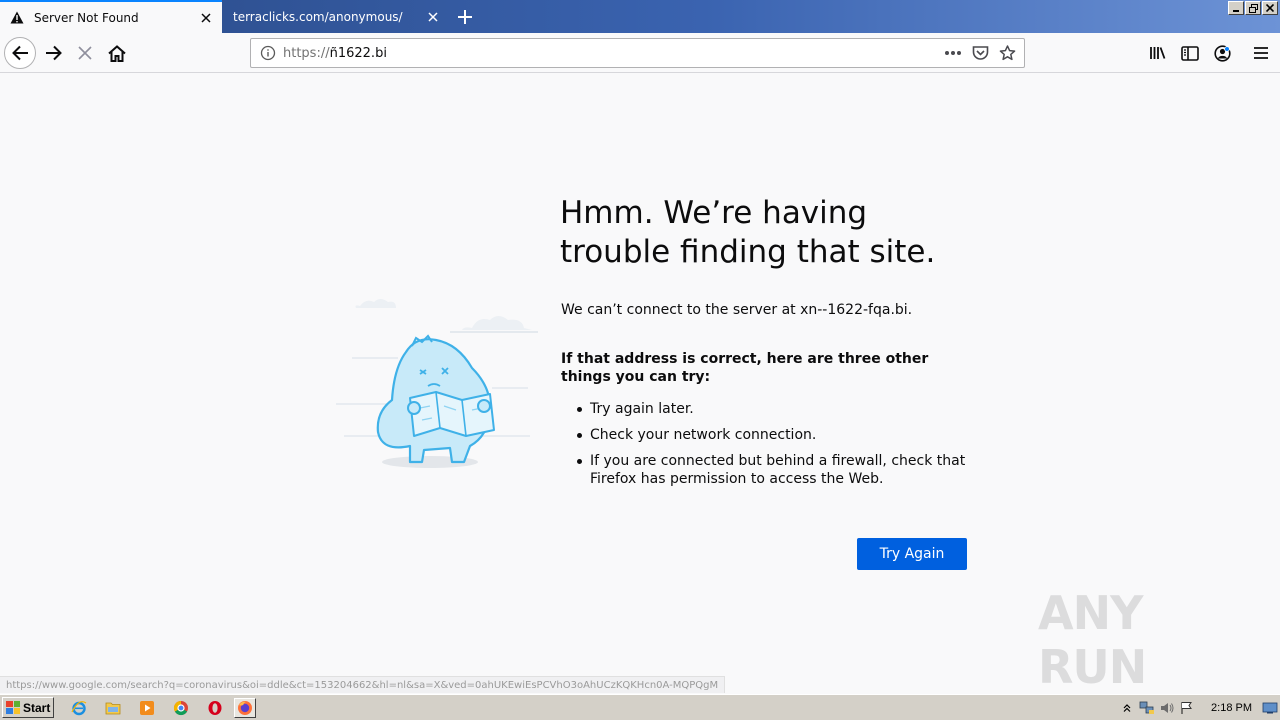 Image resolution: width=1280 pixels, height=720 pixels. I want to click on stop-icon, so click(85, 53).